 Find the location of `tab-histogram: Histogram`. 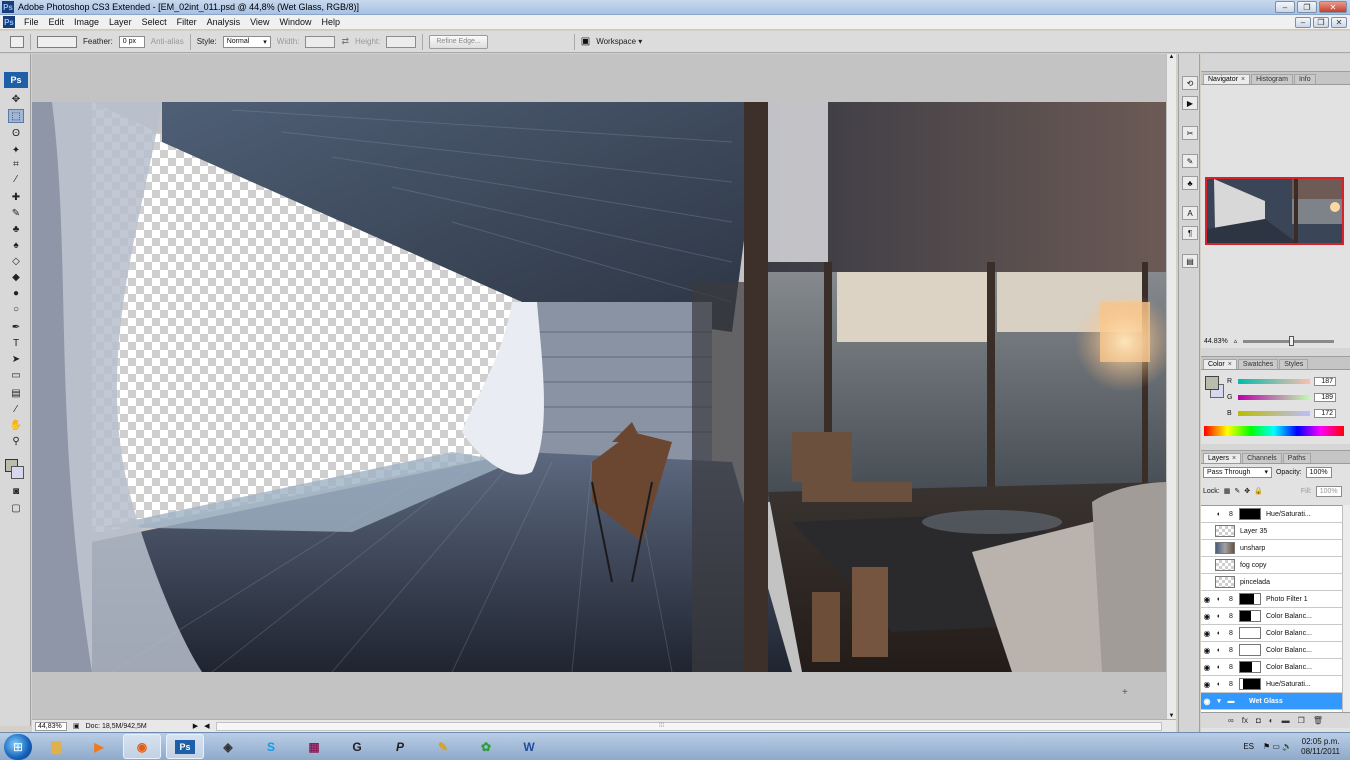

tab-histogram: Histogram is located at coordinates (1272, 79).